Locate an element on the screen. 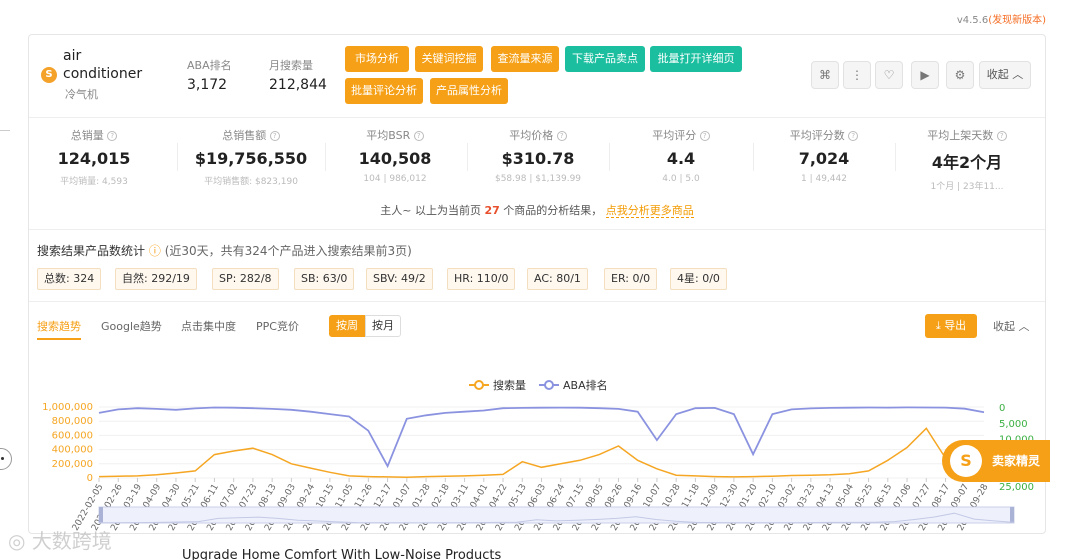 Image resolution: width=1080 pixels, height=560 pixels. stat-total-sales: 总销量 ? 124,015 平均销量: 4,593 is located at coordinates (94, 158).